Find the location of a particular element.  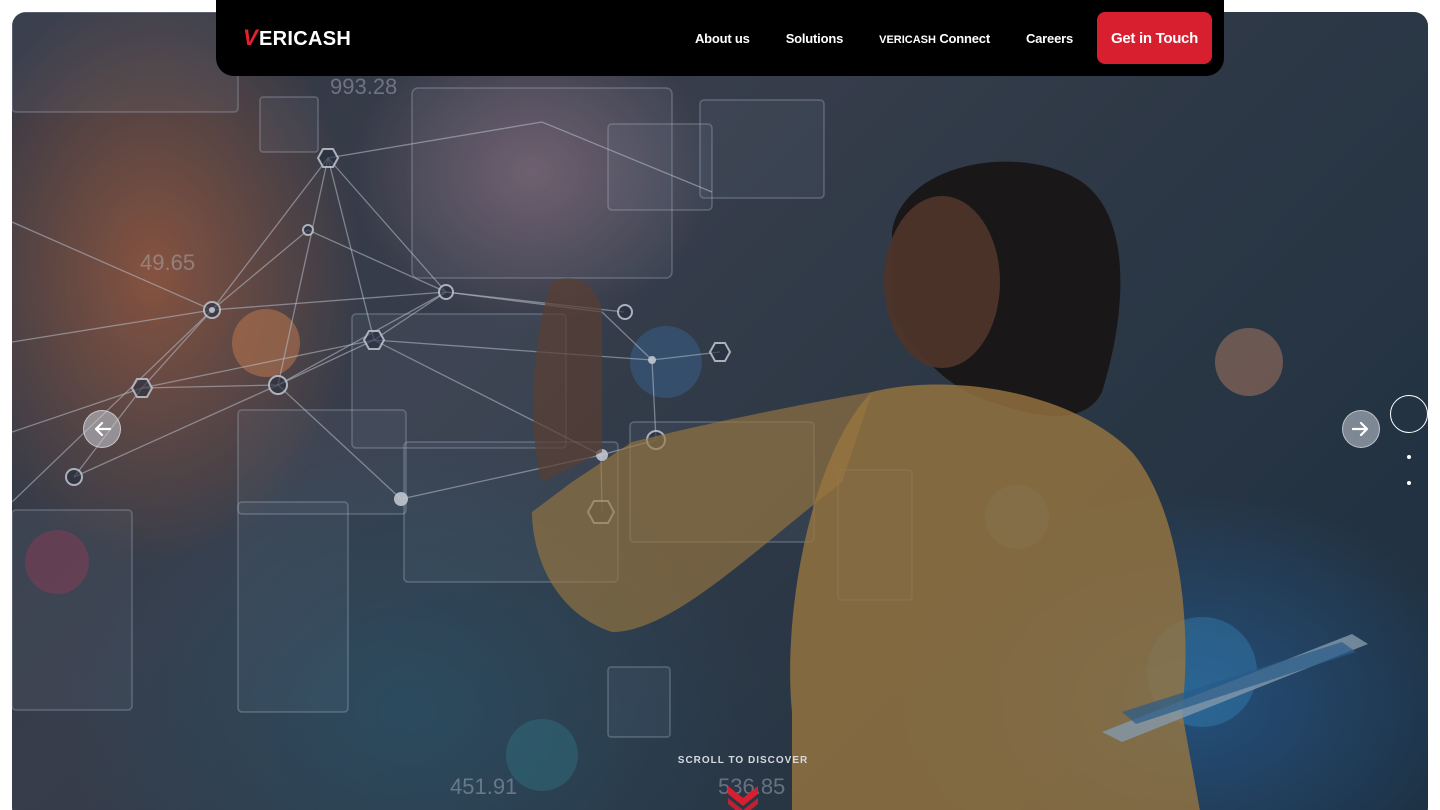

logo-text: ERICASH is located at coordinates (305, 39).